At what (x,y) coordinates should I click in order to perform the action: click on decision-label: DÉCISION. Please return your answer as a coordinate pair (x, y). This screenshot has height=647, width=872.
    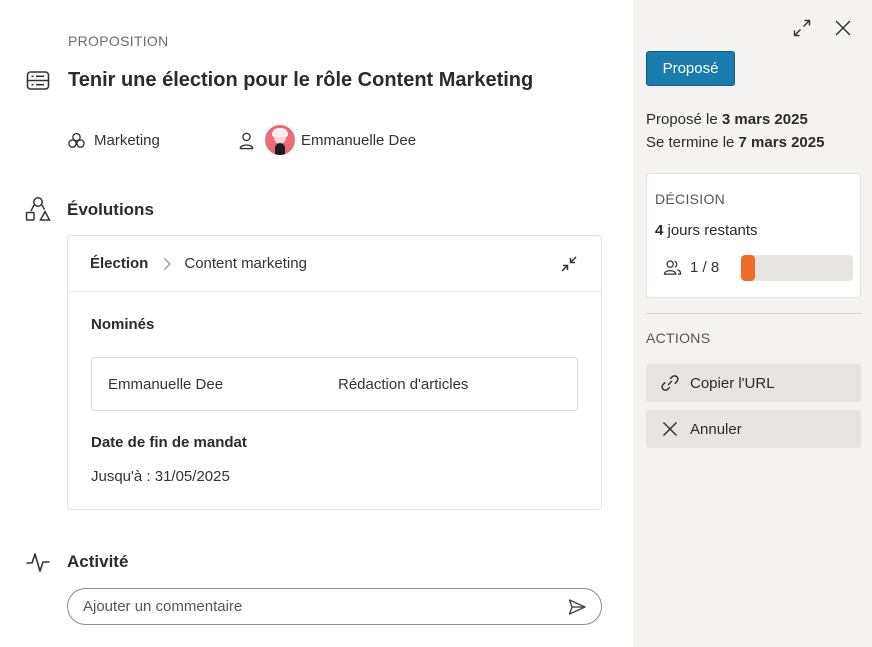
    Looking at the image, I should click on (690, 199).